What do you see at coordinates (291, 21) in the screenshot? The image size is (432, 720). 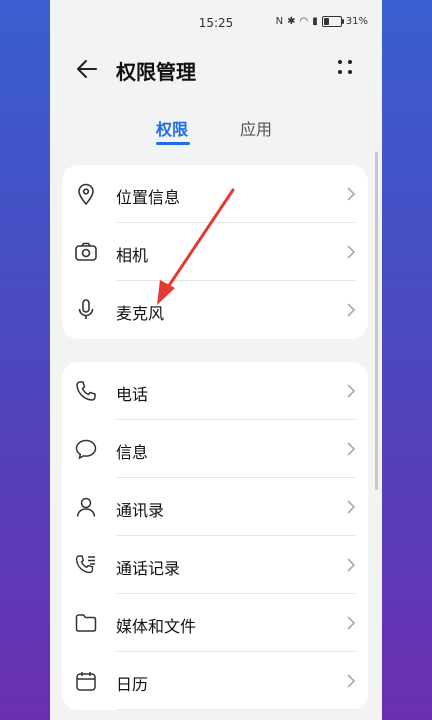 I see `bluetooth-icon: ✱` at bounding box center [291, 21].